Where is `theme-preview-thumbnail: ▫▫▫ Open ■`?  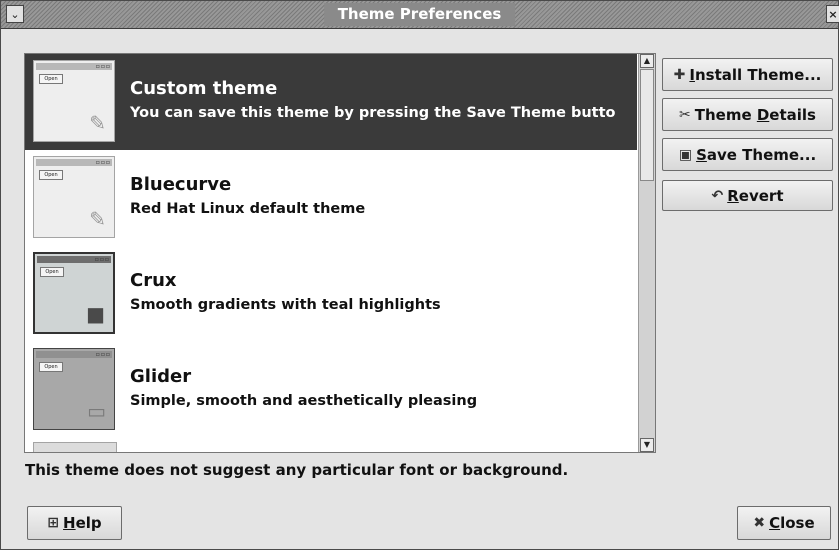
theme-preview-thumbnail: ▫▫▫ Open ■ is located at coordinates (74, 293).